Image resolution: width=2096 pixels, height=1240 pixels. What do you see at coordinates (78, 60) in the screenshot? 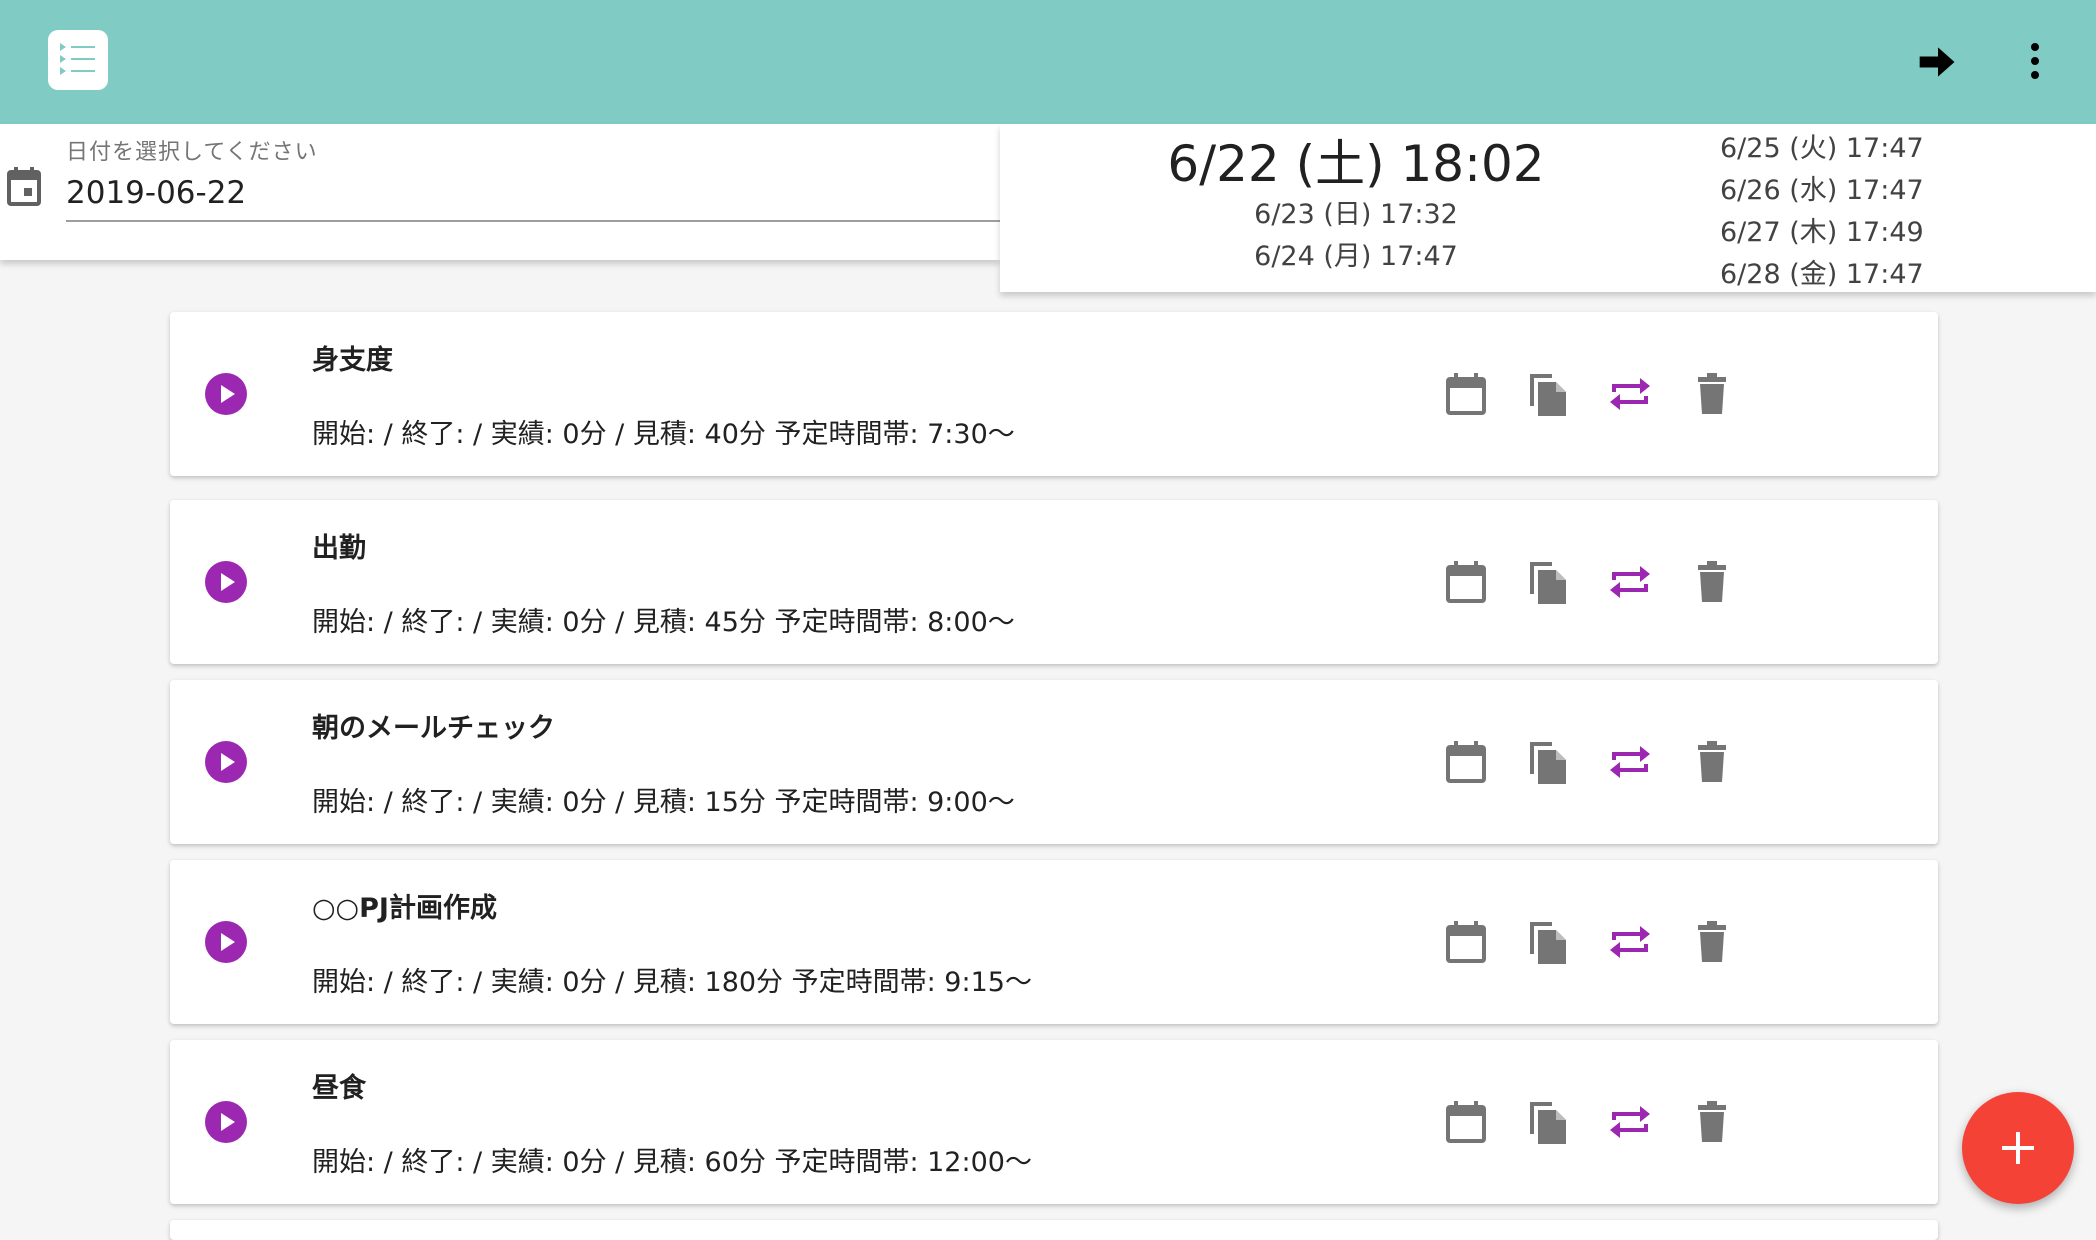
I see `list-icon` at bounding box center [78, 60].